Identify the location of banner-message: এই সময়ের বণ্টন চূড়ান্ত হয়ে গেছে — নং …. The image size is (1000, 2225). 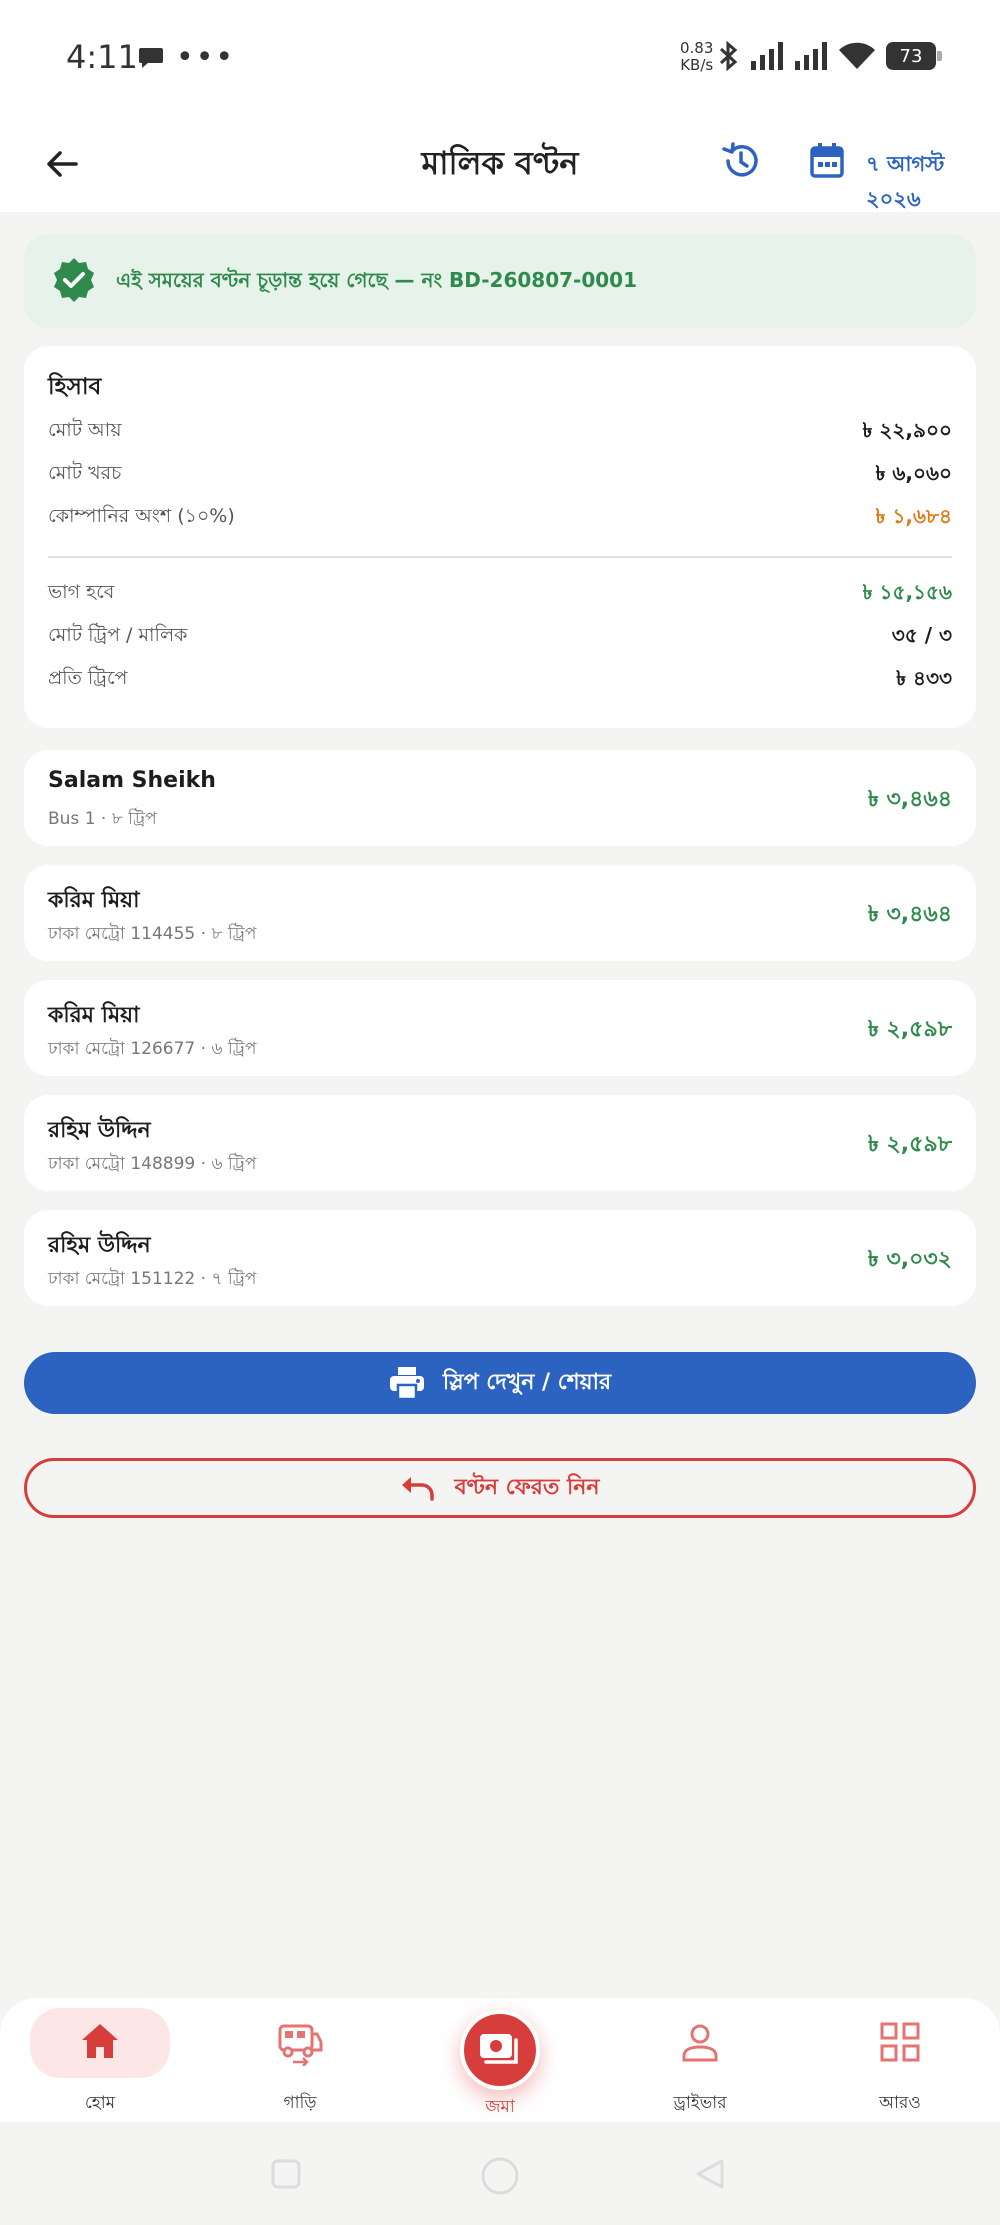
(377, 280).